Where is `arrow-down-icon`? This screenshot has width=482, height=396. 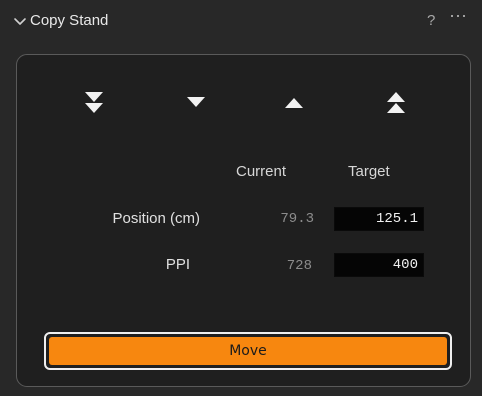 arrow-down-icon is located at coordinates (196, 103).